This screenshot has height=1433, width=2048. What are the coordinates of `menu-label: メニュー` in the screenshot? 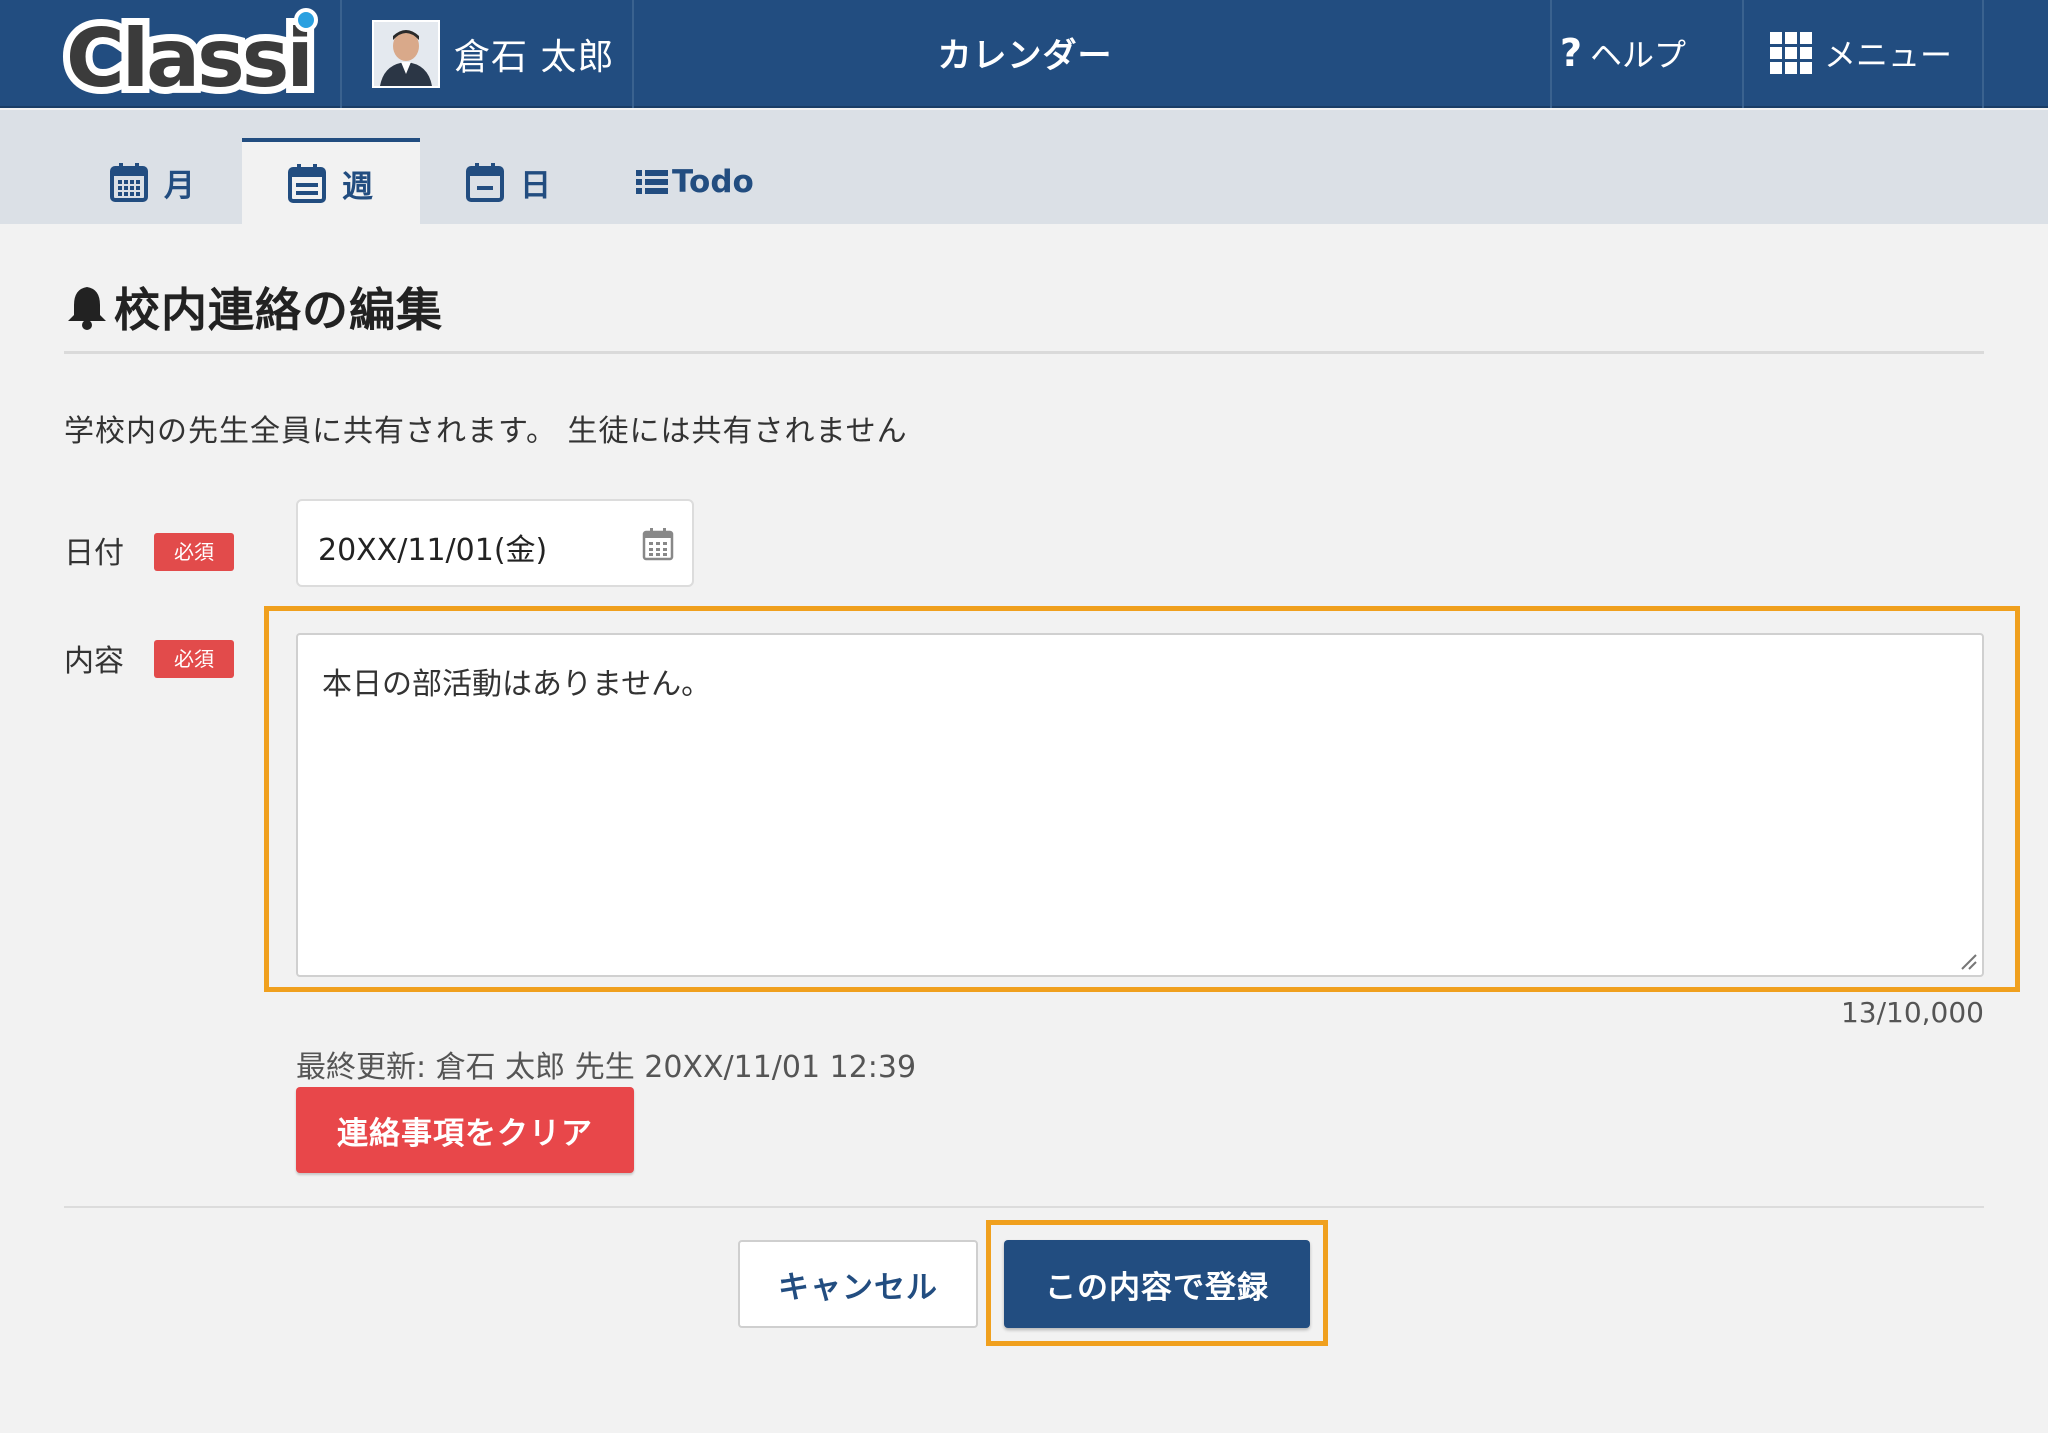 It's located at (1888, 55).